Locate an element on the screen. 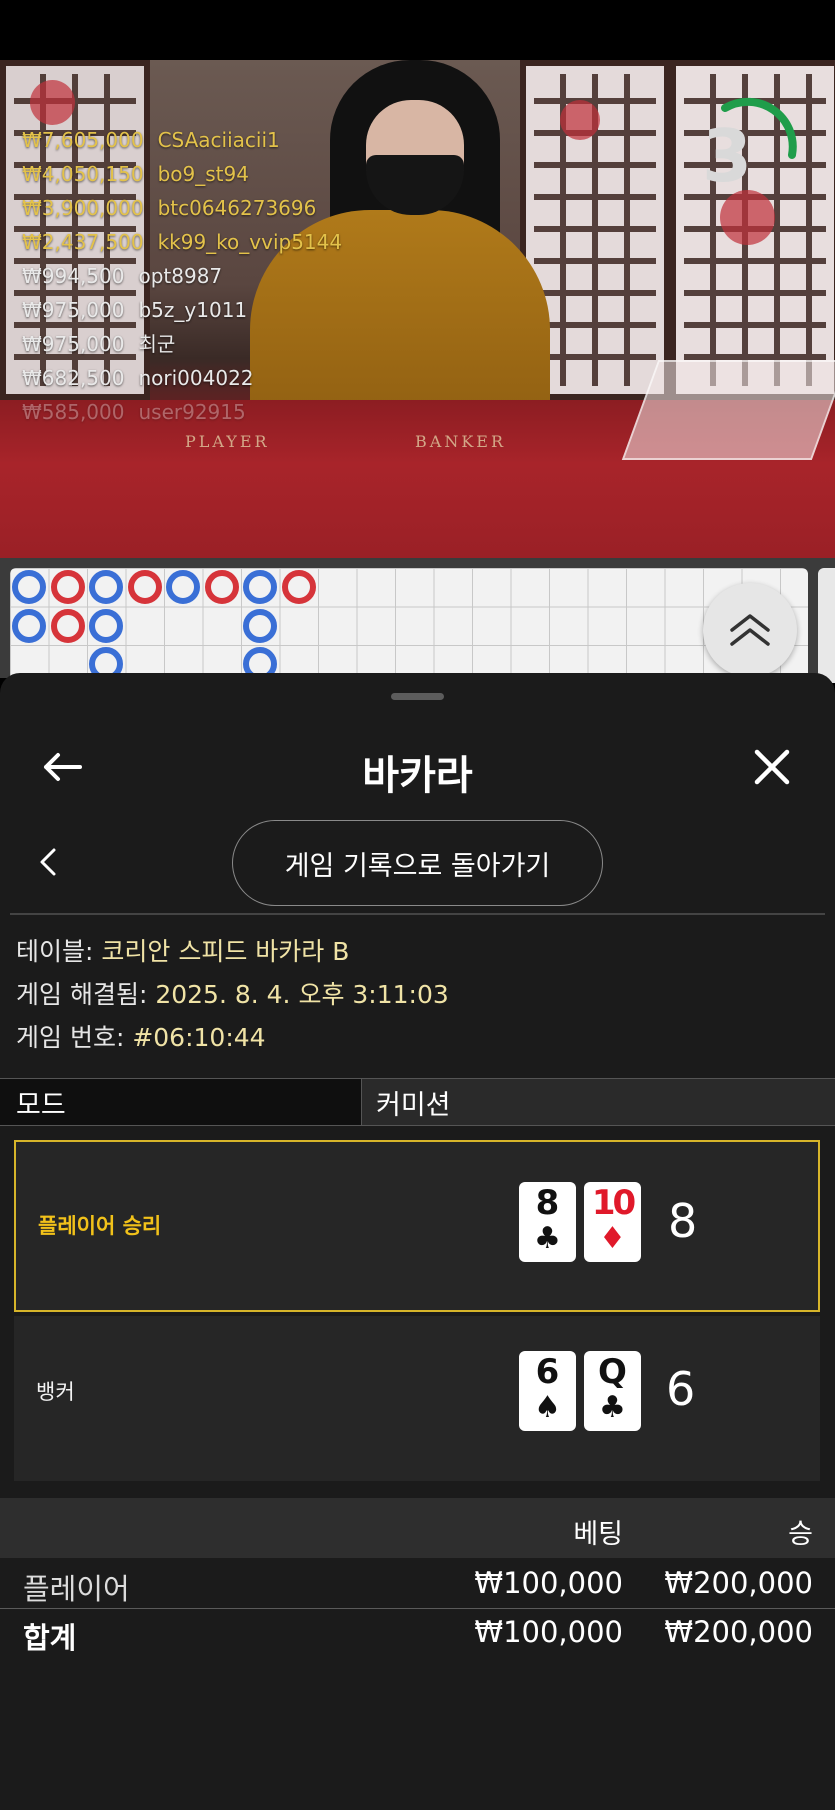  player-score: 8 is located at coordinates (683, 1221).